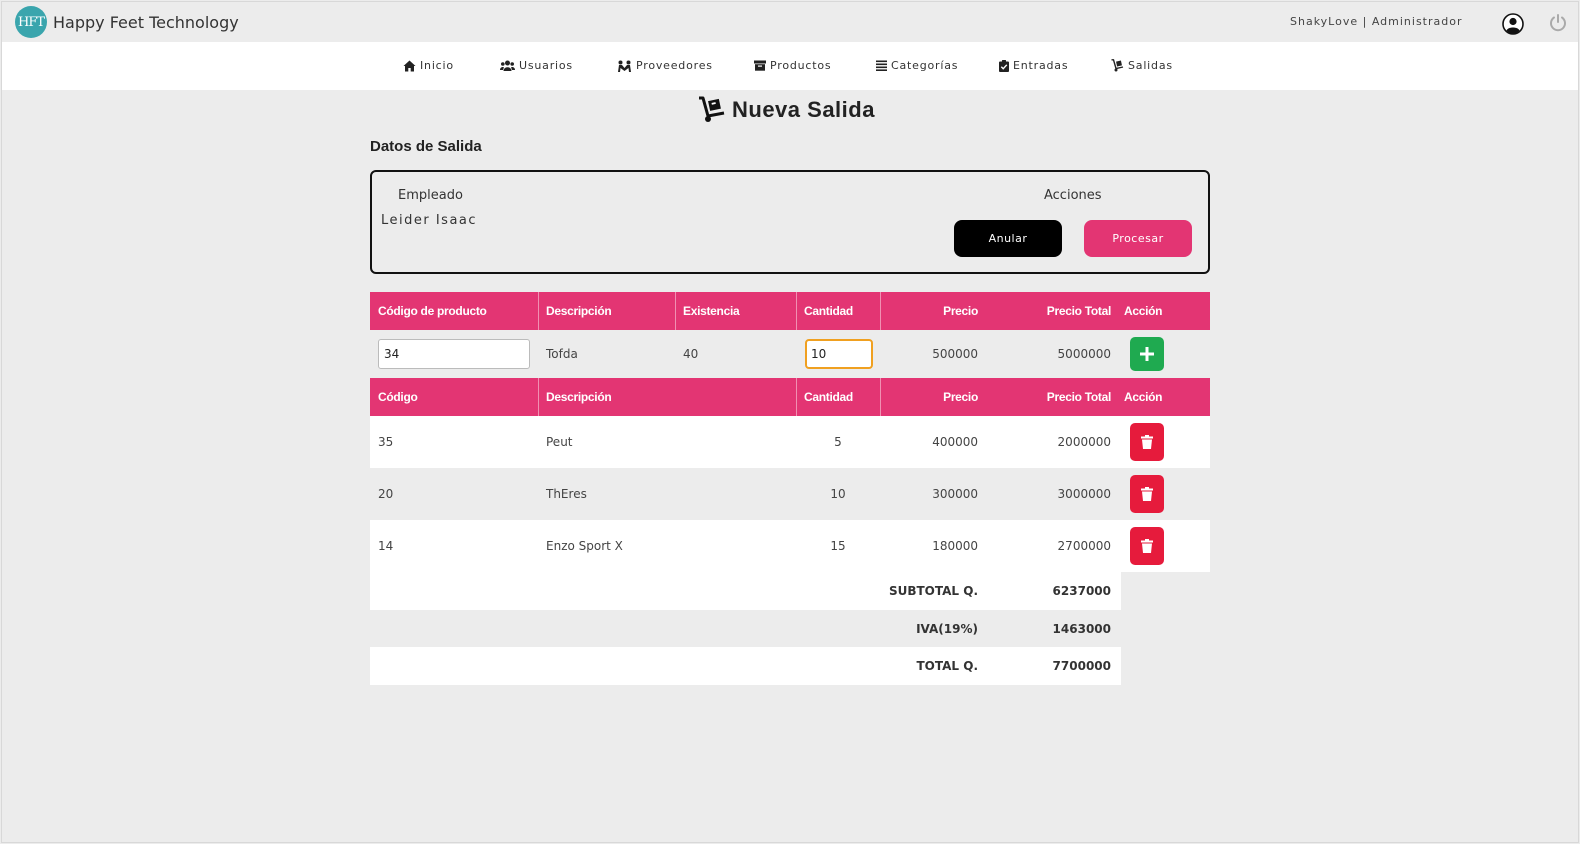 The image size is (1580, 844). What do you see at coordinates (507, 65) in the screenshot?
I see `users-icon` at bounding box center [507, 65].